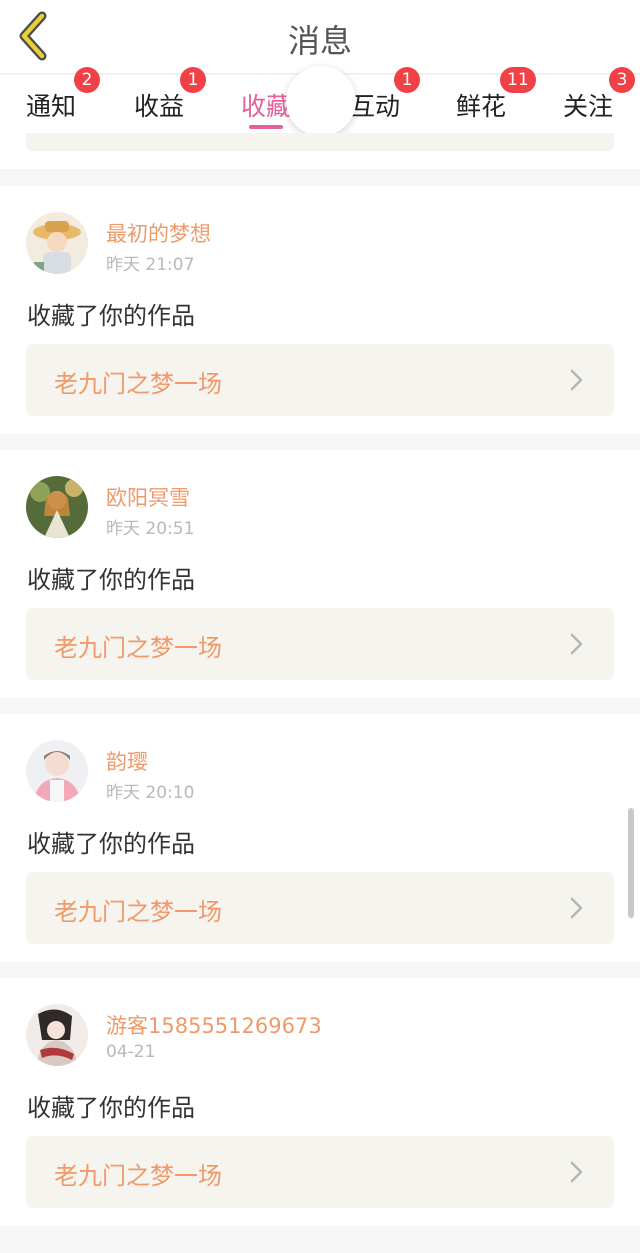 The width and height of the screenshot is (640, 1253). What do you see at coordinates (588, 106) in the screenshot?
I see `tab-label: 关注` at bounding box center [588, 106].